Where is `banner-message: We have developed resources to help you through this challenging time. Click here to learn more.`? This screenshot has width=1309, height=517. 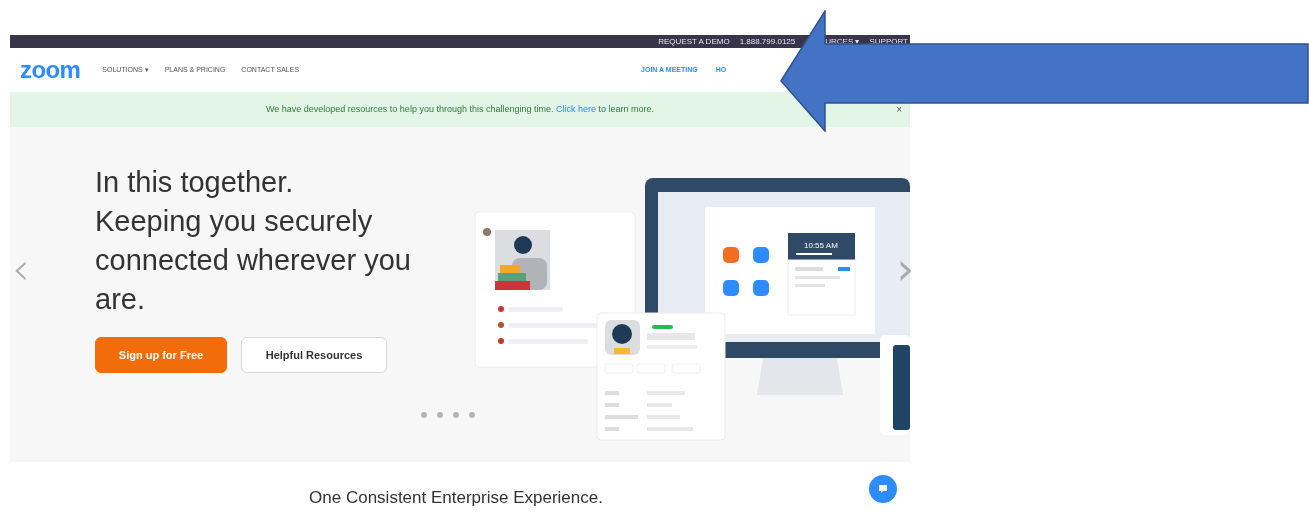 banner-message: We have developed resources to help you through this challenging time. Click here to learn more. is located at coordinates (460, 109).